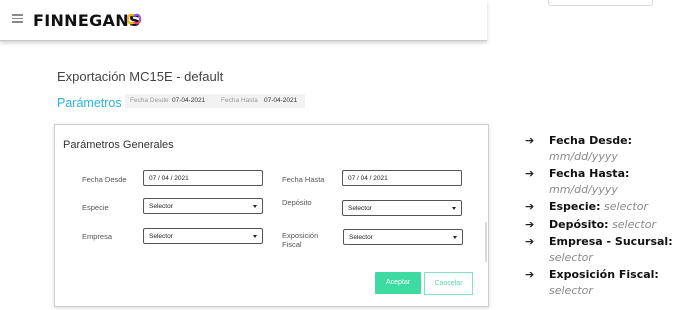 The width and height of the screenshot is (690, 310). Describe the element at coordinates (403, 237) in the screenshot. I see `exposicion-select: Selector` at that location.